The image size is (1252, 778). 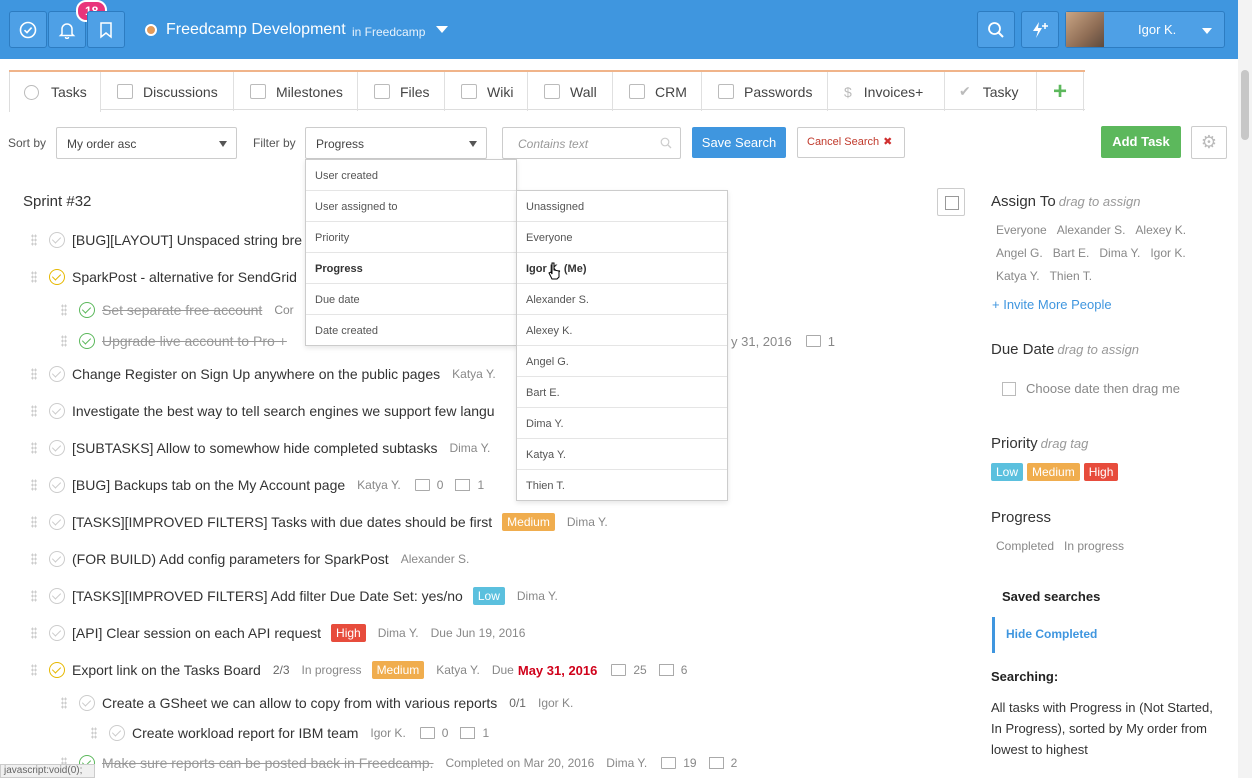 I want to click on person-chip: Angel G., so click(x=1019, y=253).